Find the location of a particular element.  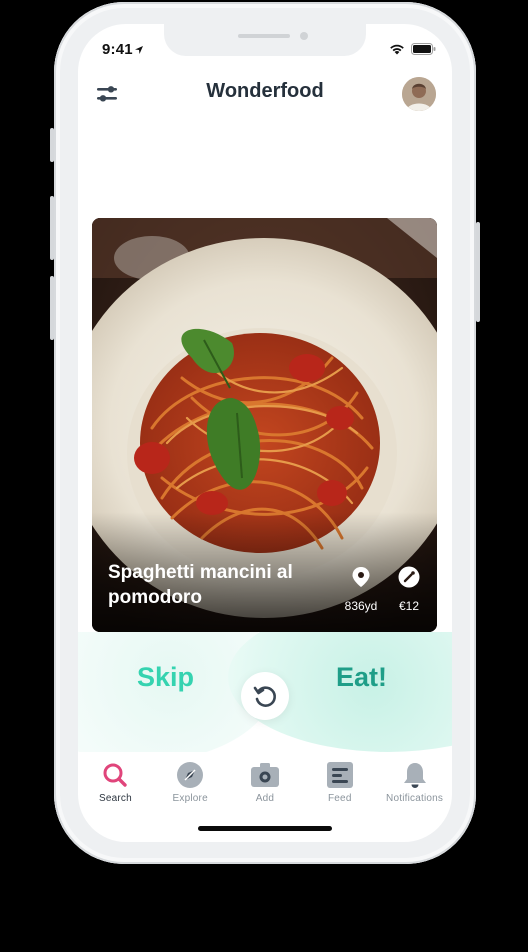

undo-icon is located at coordinates (264, 696).